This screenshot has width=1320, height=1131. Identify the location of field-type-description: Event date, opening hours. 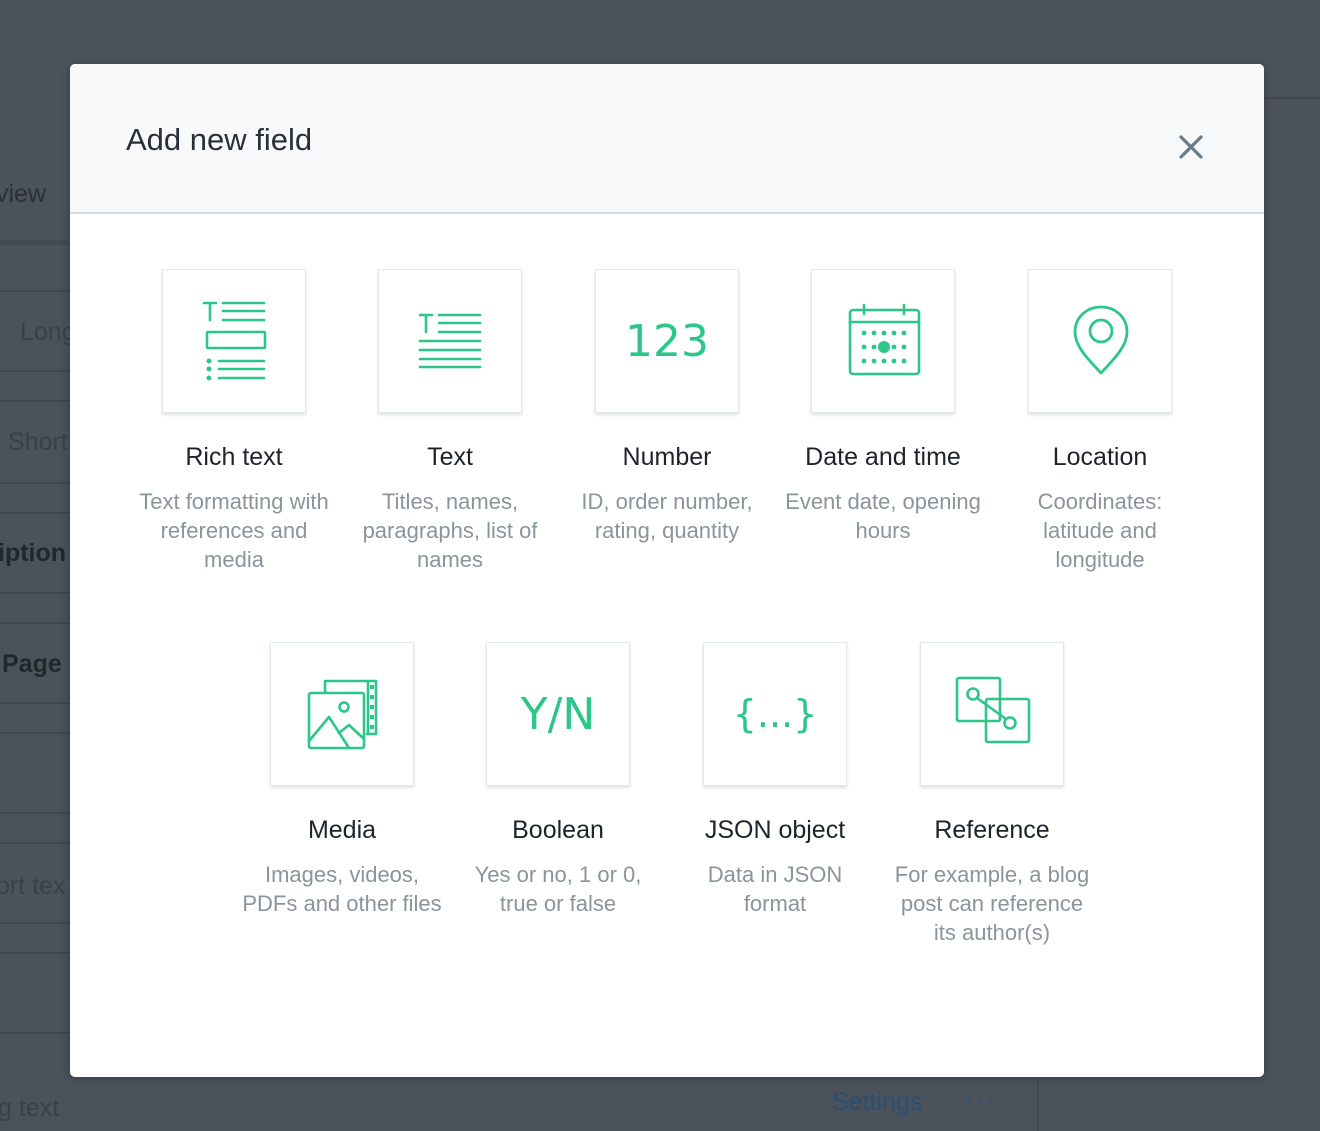
(883, 516).